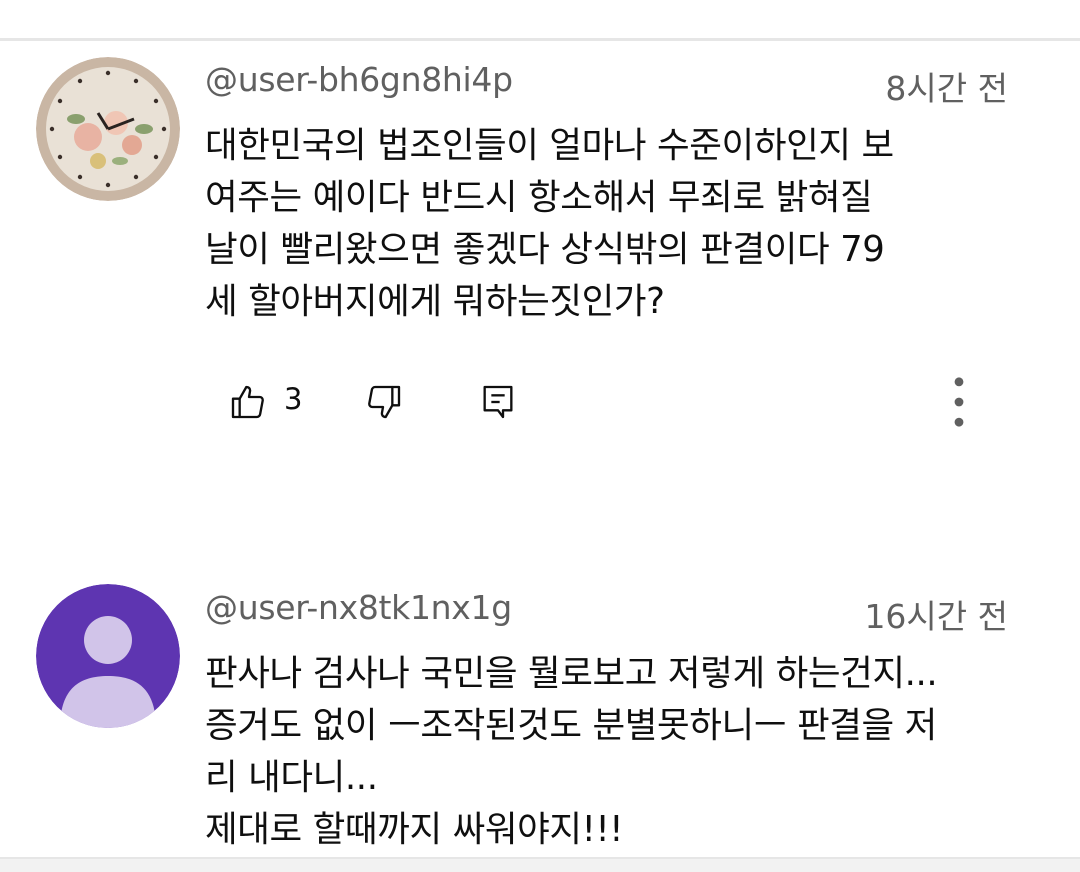  Describe the element at coordinates (540, 403) in the screenshot. I see `comment-actions: 3` at that location.